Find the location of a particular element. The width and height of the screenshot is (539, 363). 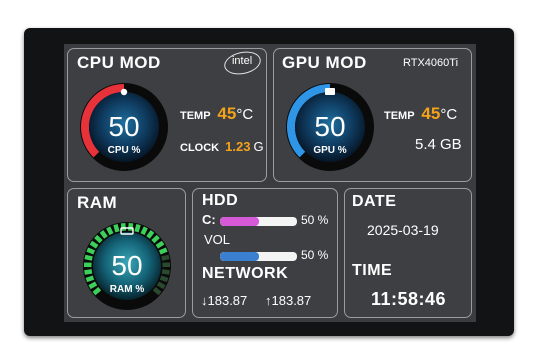

intel-logo: intel is located at coordinates (242, 63).